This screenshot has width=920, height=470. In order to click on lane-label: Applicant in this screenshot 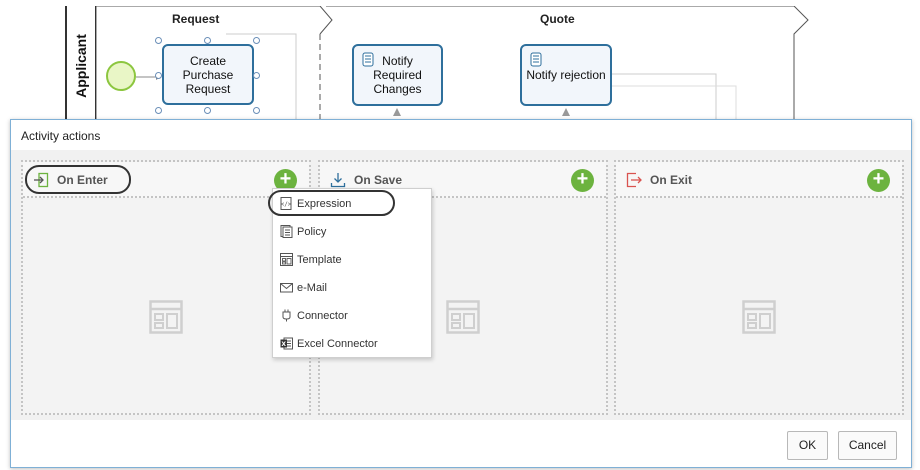, I will do `click(81, 65)`.